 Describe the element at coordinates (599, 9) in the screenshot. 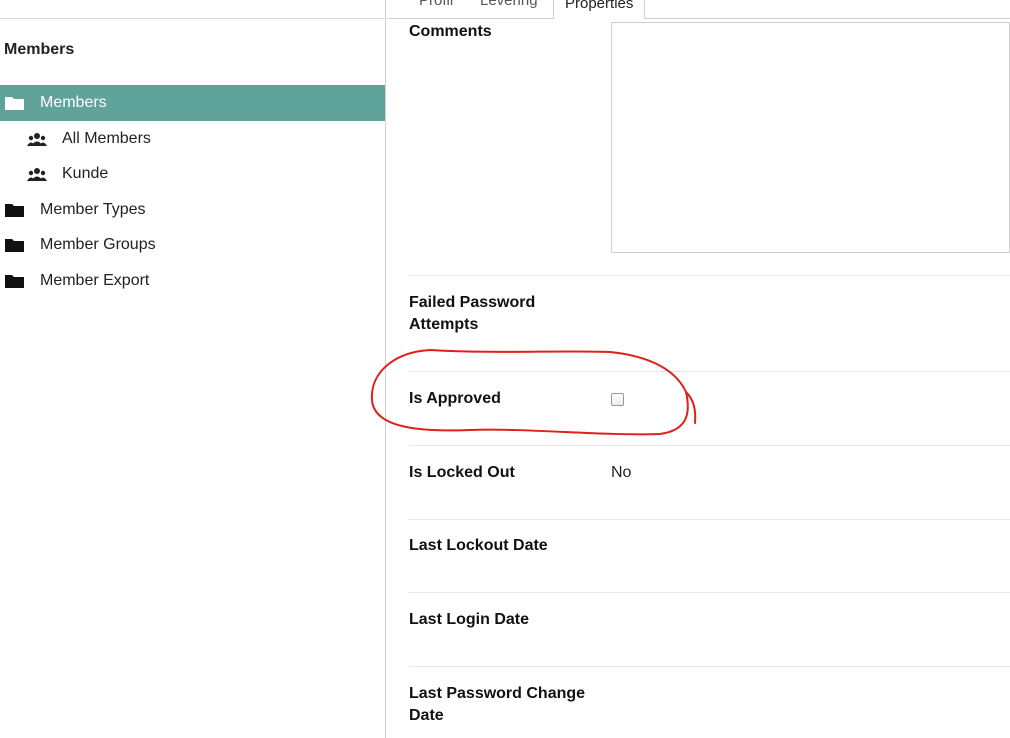

I see `tab-properties: Properties` at that location.